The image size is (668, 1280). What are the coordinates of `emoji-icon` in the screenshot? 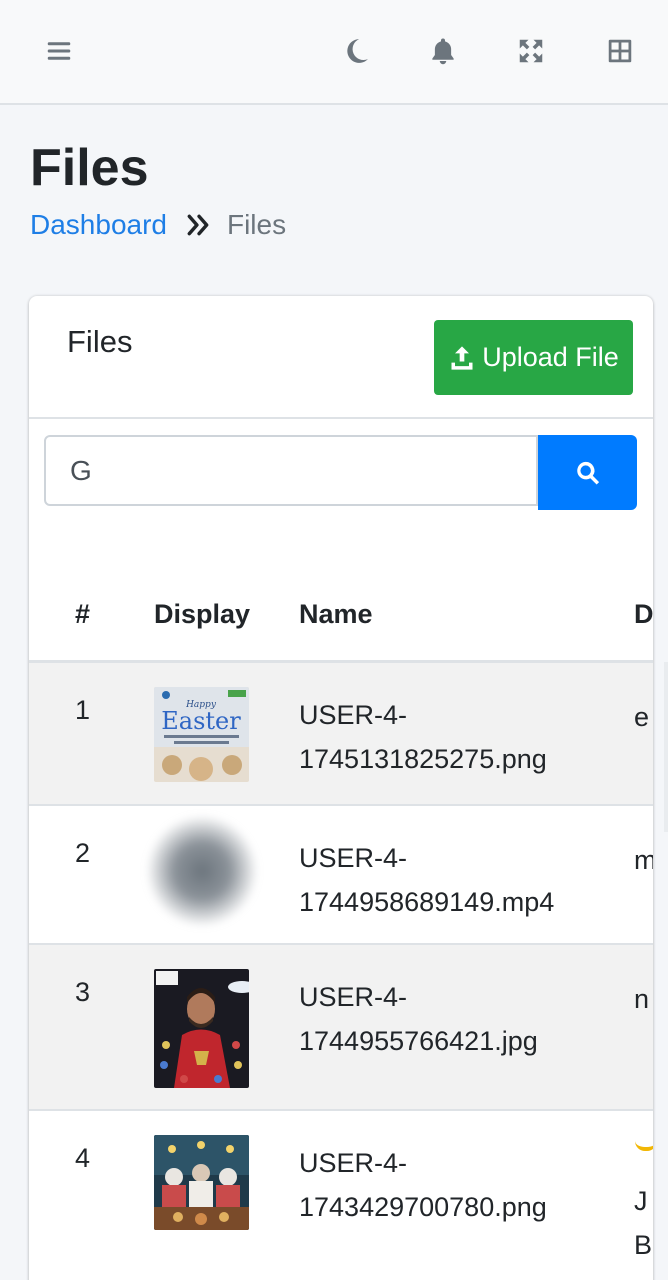 It's located at (644, 1146).